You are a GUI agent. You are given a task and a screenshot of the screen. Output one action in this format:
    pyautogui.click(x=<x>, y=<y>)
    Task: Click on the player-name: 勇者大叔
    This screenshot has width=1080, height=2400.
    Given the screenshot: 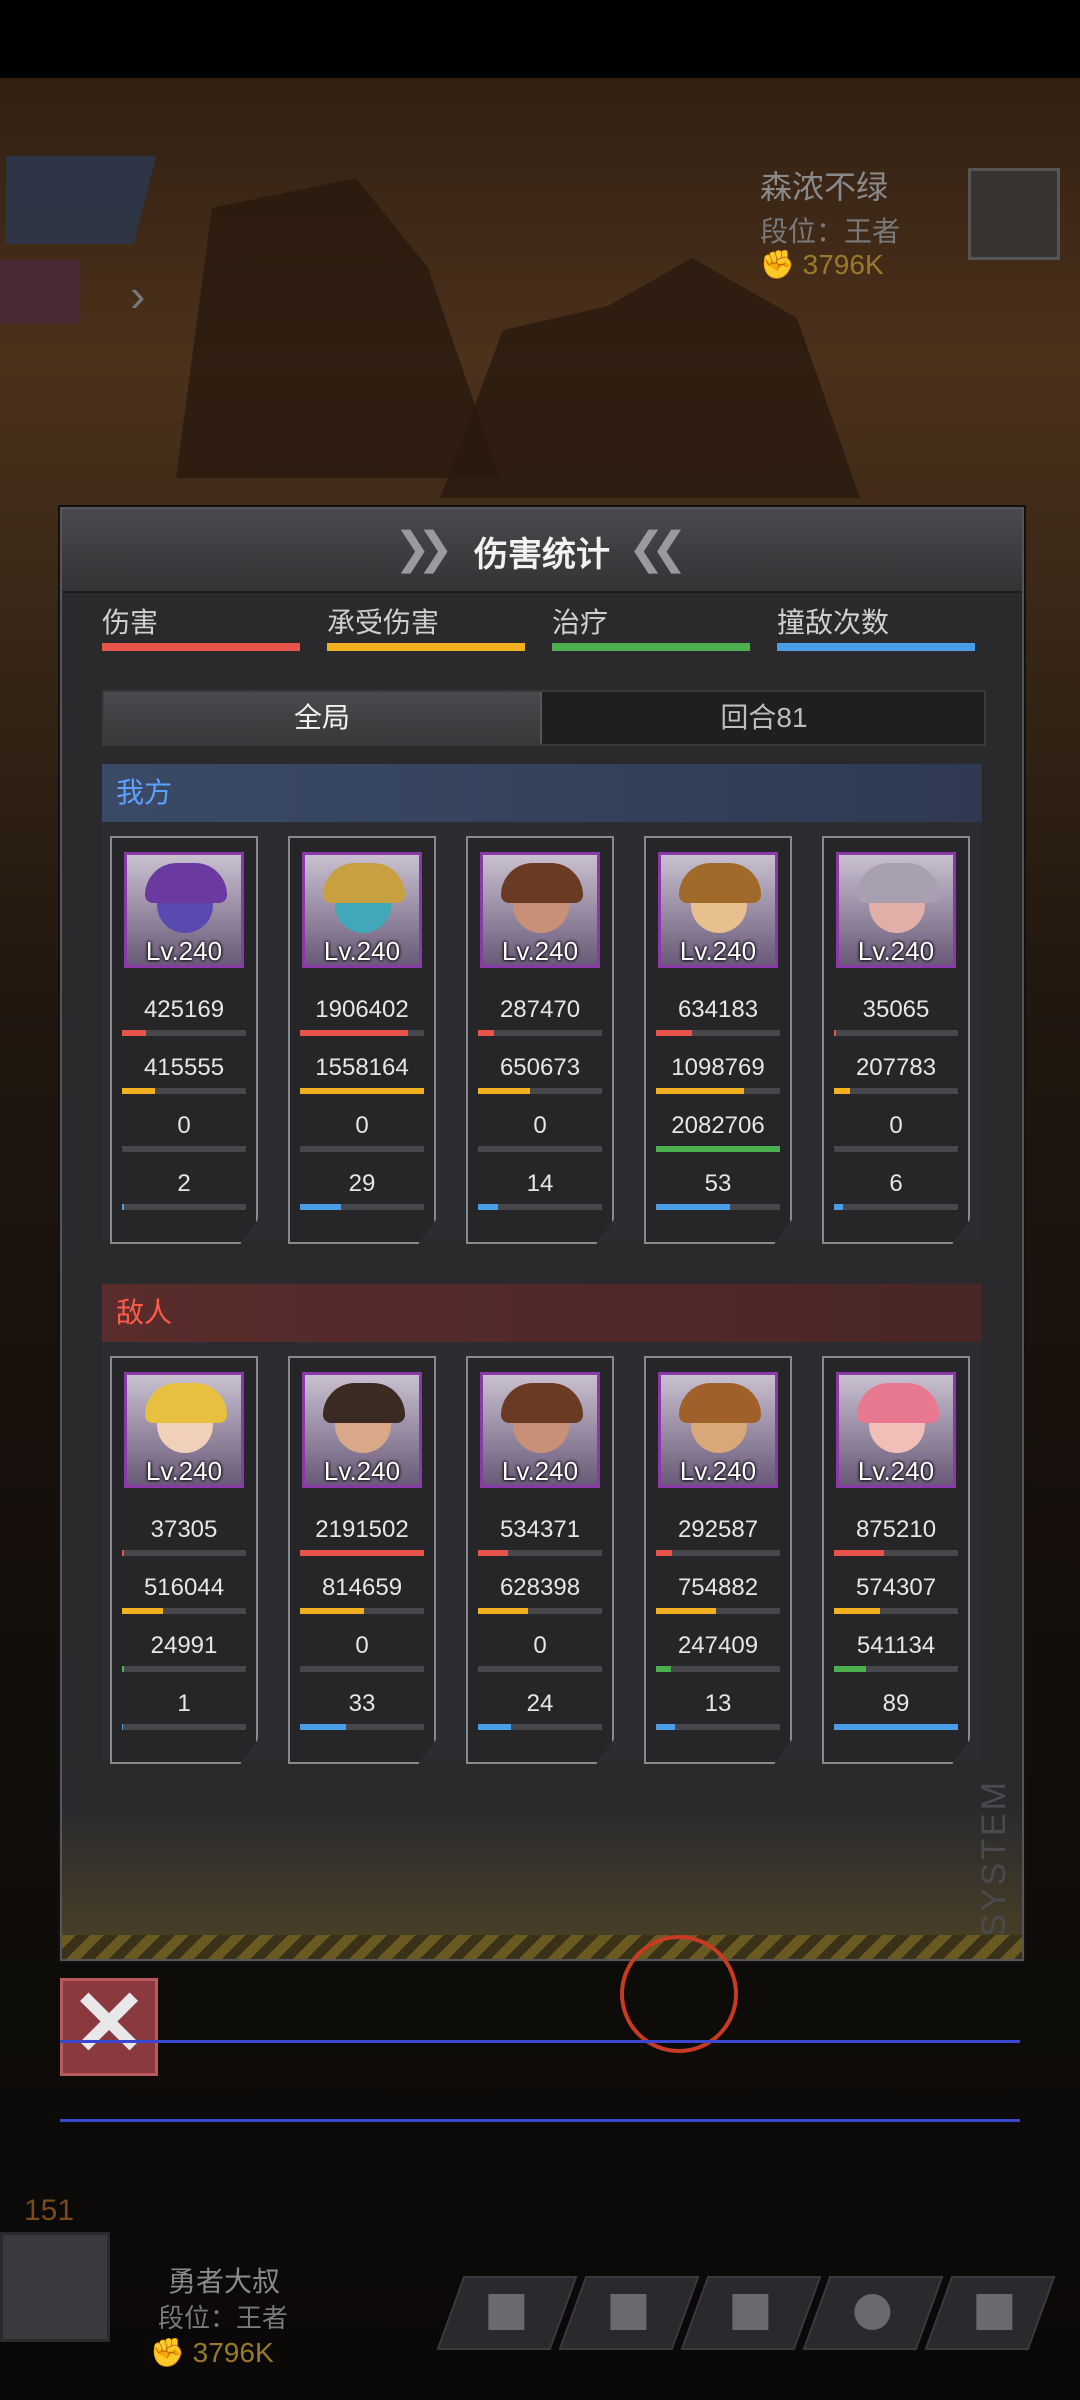 What is the action you would take?
    pyautogui.click(x=224, y=2281)
    